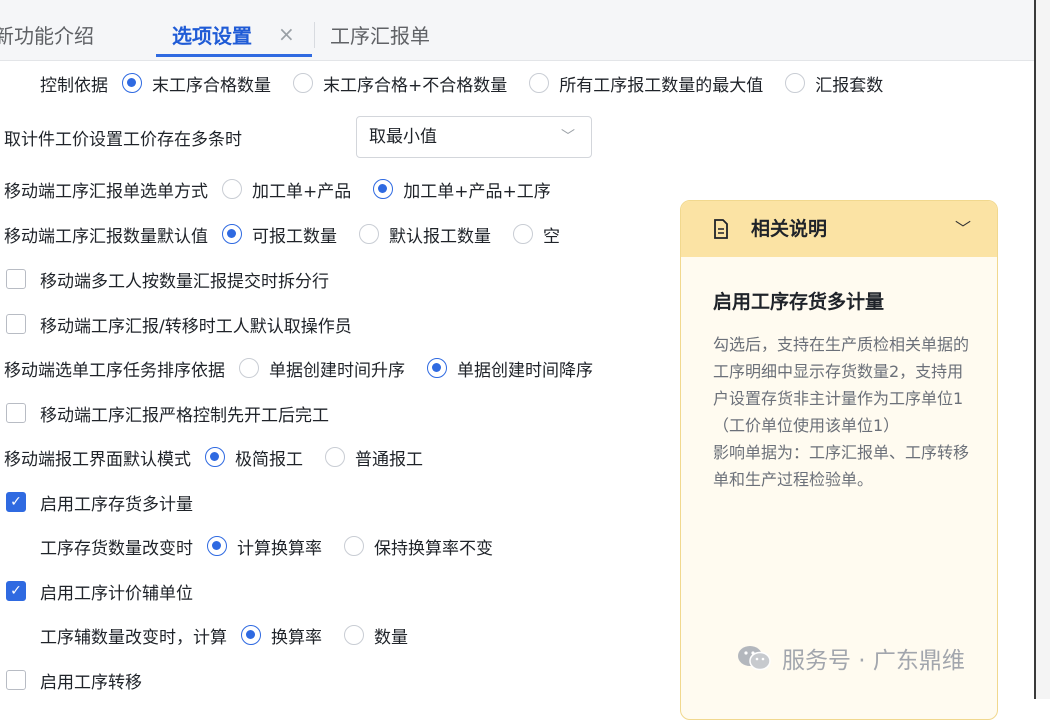 The width and height of the screenshot is (1050, 720). I want to click on task-sort-label: 移动端选单工序任务排序依据, so click(114, 370).